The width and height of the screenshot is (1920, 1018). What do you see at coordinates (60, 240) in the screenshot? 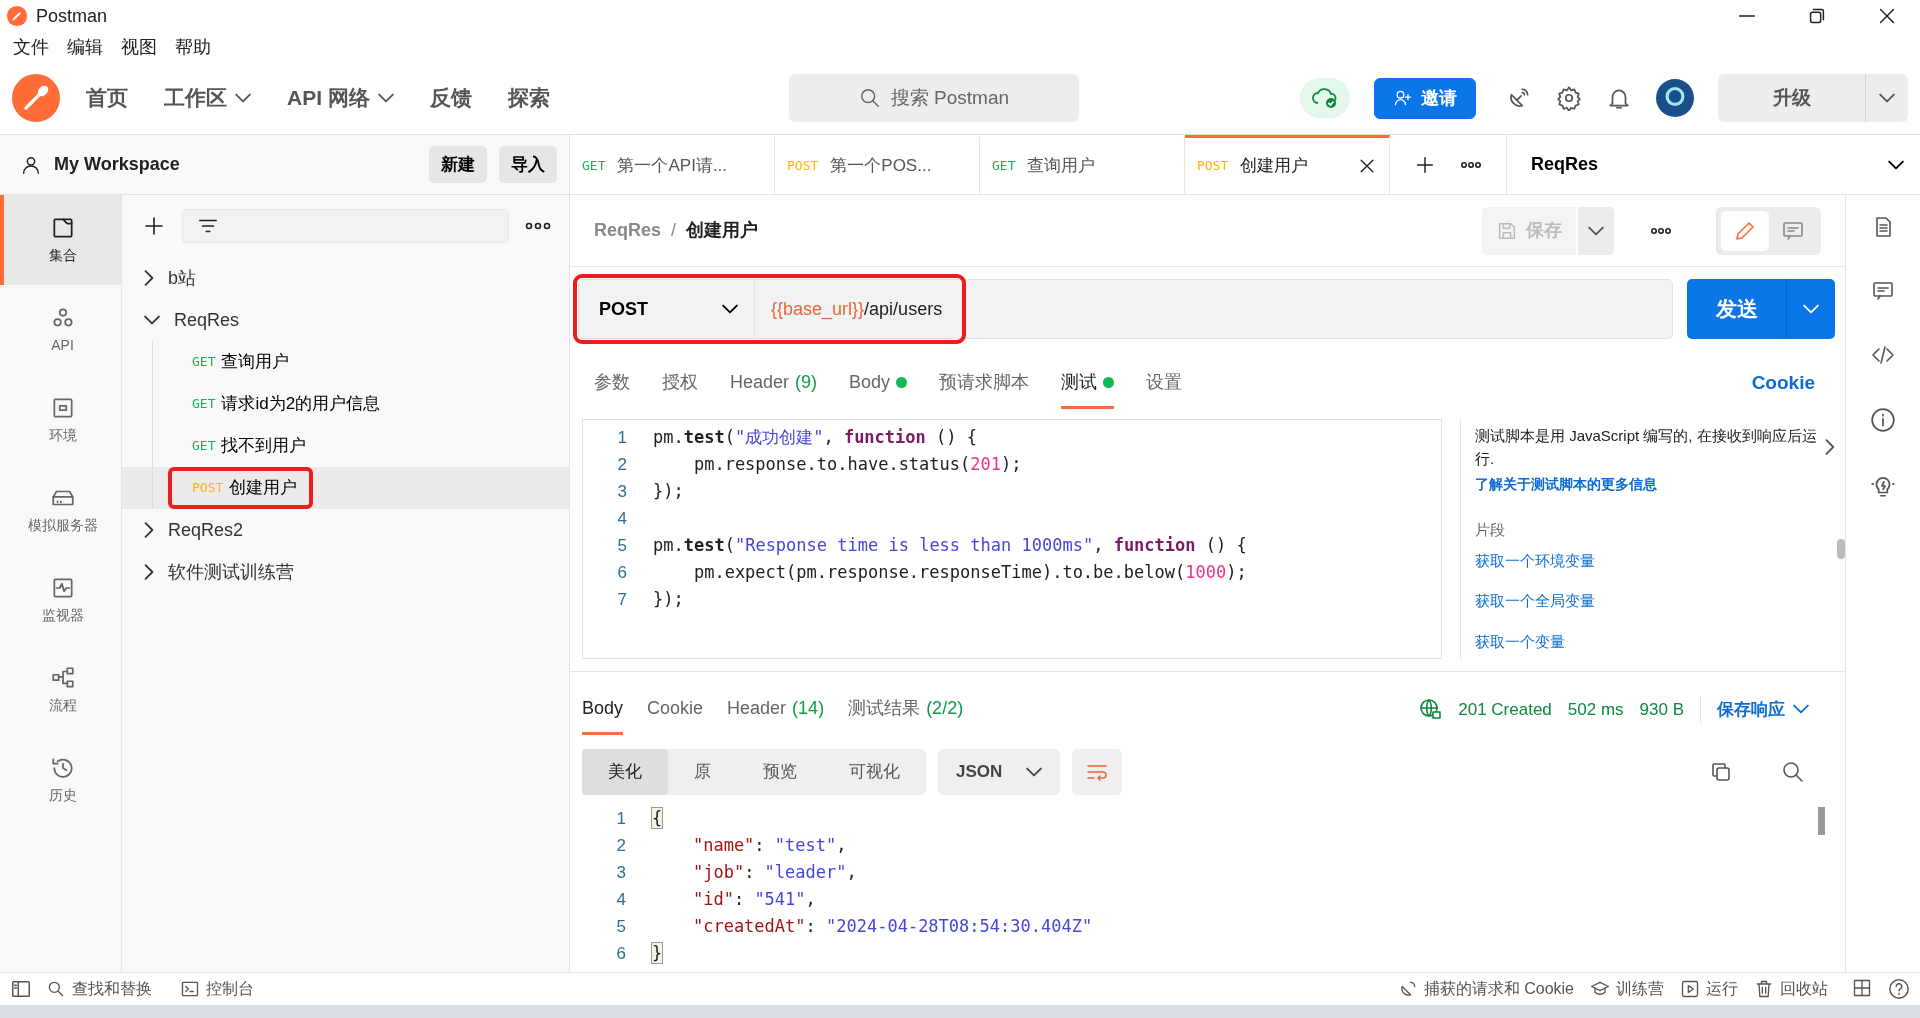
I see `sidebar-item: 集合` at bounding box center [60, 240].